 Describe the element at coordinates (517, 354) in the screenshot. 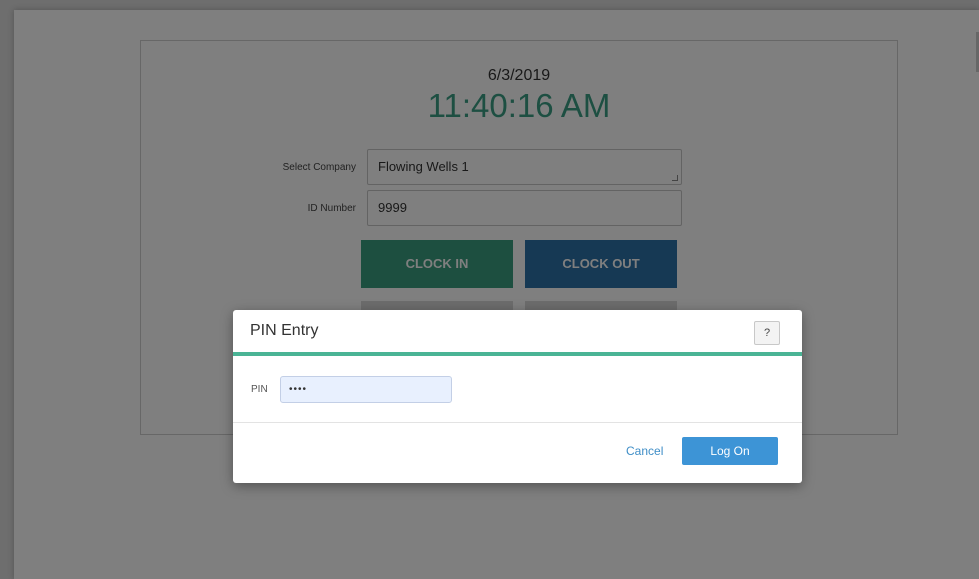

I see `dialog-accent-line` at that location.